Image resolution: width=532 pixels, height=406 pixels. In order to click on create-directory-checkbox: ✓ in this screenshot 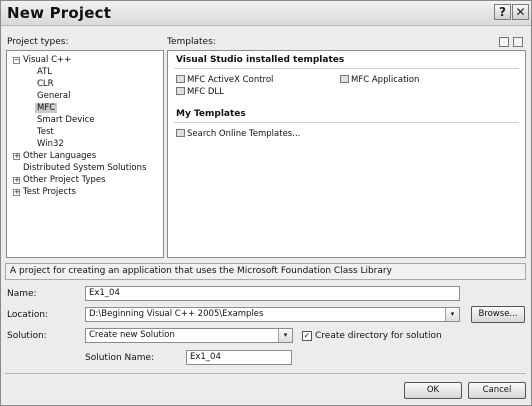, I will do `click(307, 336)`.